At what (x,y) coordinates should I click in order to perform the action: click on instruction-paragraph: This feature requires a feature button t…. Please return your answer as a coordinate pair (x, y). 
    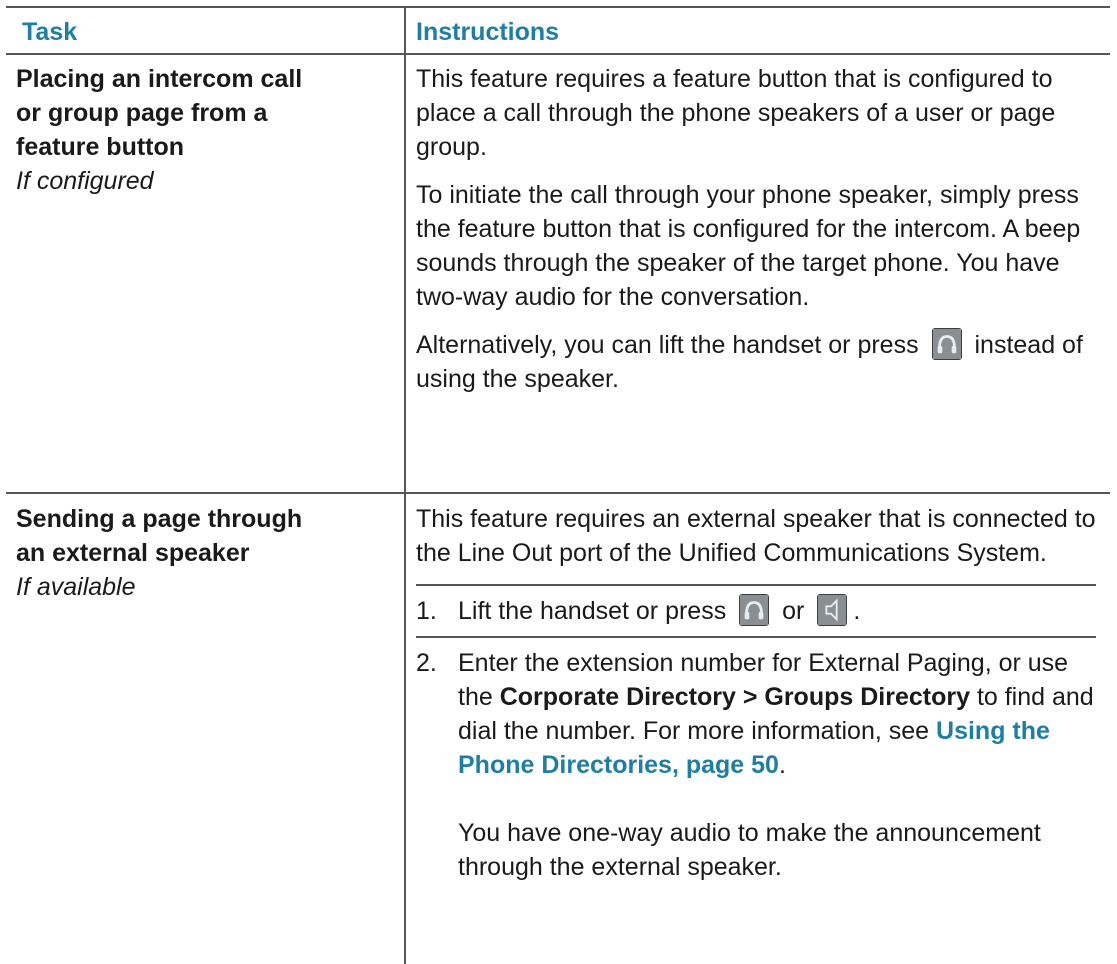
    Looking at the image, I should click on (736, 113).